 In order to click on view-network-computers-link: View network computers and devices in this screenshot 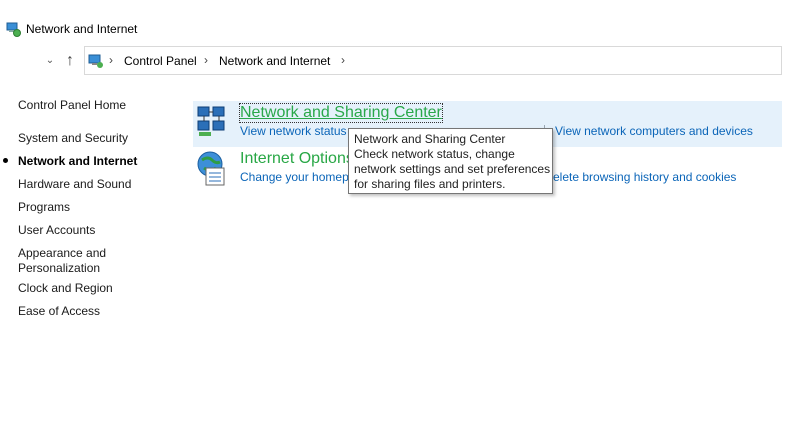, I will do `click(654, 131)`.